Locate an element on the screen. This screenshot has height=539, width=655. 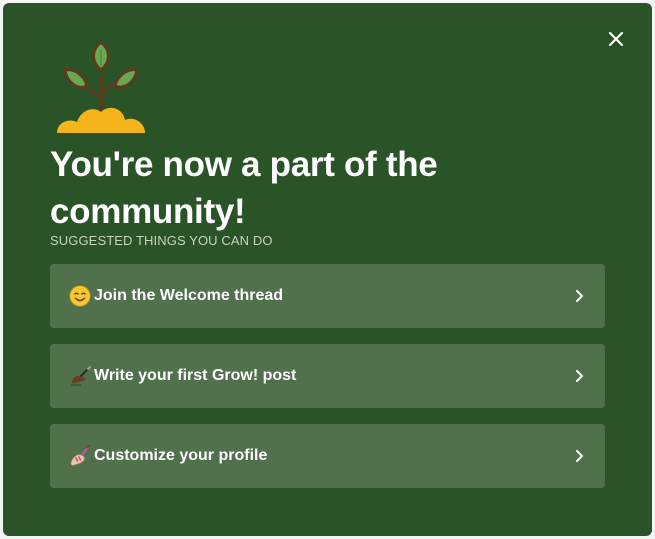
close-icon is located at coordinates (616, 39).